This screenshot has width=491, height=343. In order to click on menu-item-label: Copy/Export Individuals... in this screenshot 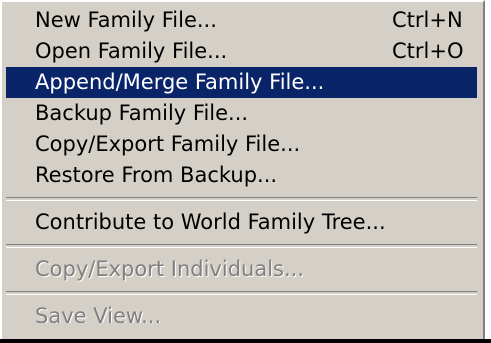, I will do `click(170, 269)`.